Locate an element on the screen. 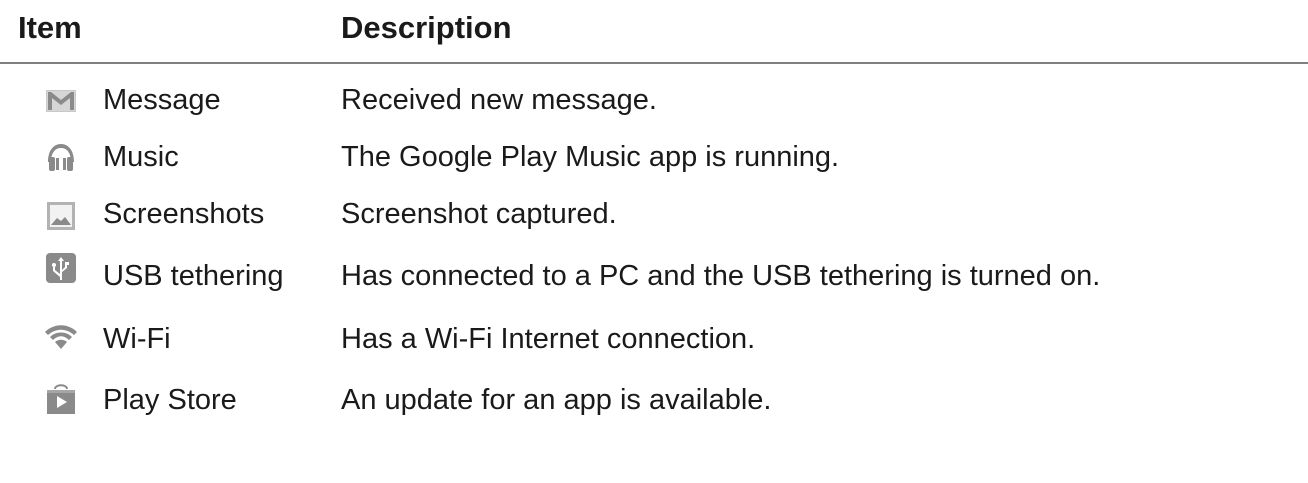 The width and height of the screenshot is (1308, 483). item-label: Music is located at coordinates (141, 157).